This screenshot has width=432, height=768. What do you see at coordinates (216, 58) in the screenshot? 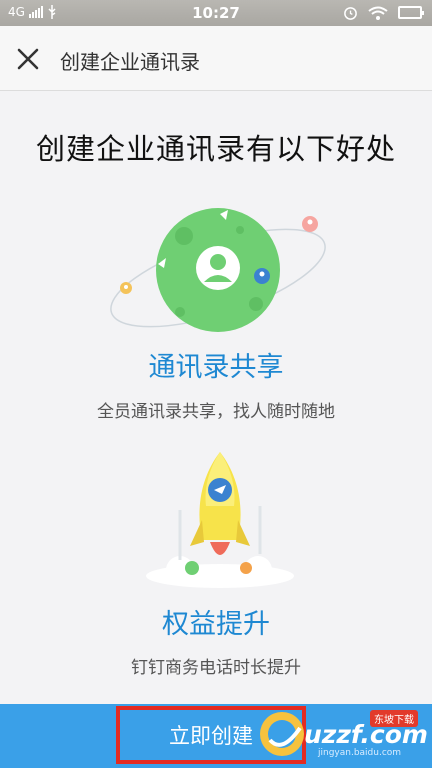
I see `top-bar: 创建企业通讯录` at bounding box center [216, 58].